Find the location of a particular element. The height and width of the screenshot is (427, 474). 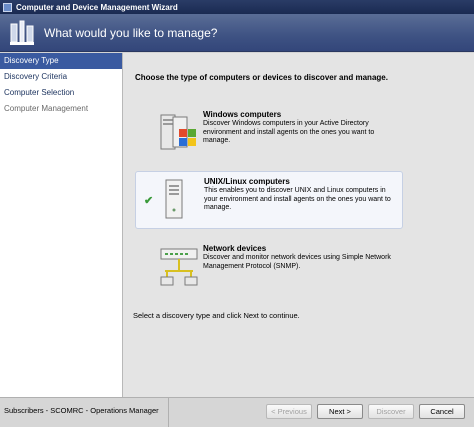

sidebar-item-computer-management: Computer Management is located at coordinates (61, 109).